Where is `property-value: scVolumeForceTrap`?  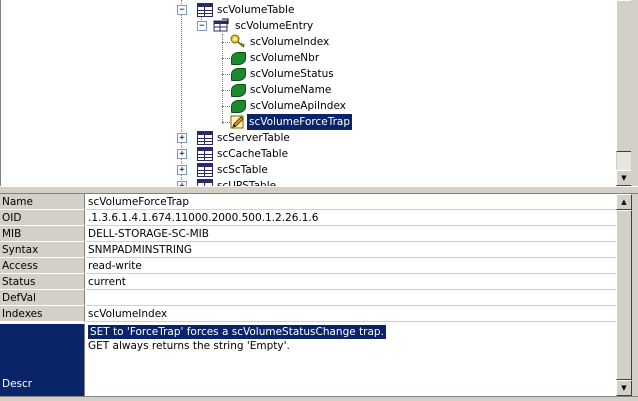 property-value: scVolumeForceTrap is located at coordinates (351, 202).